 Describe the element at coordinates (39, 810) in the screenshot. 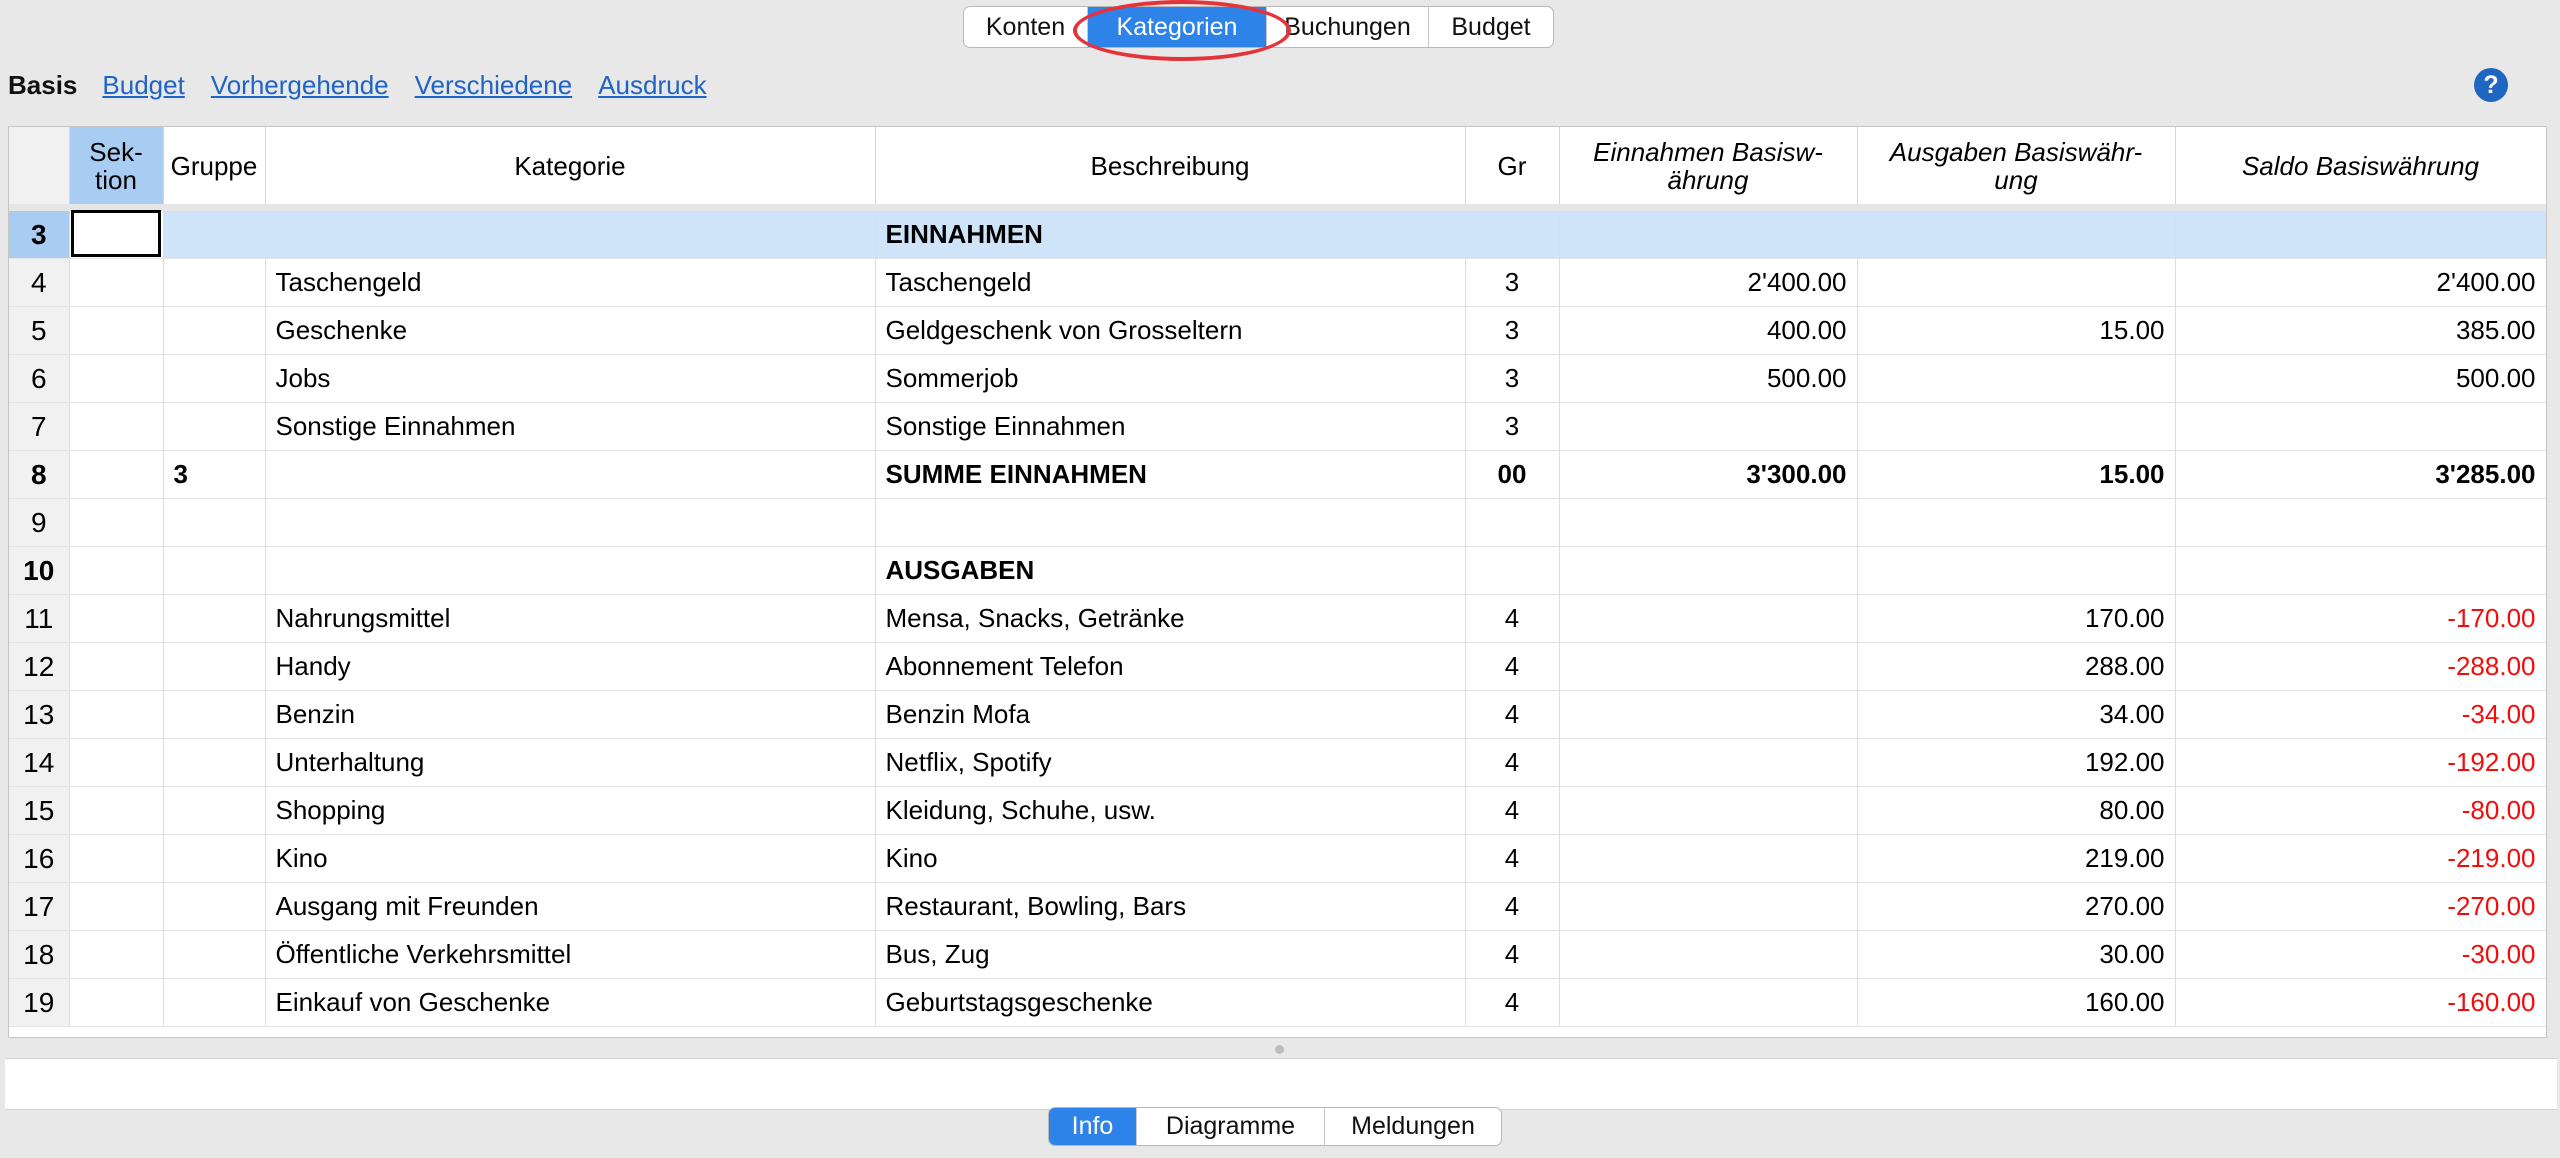

I see `row-number: 15` at that location.